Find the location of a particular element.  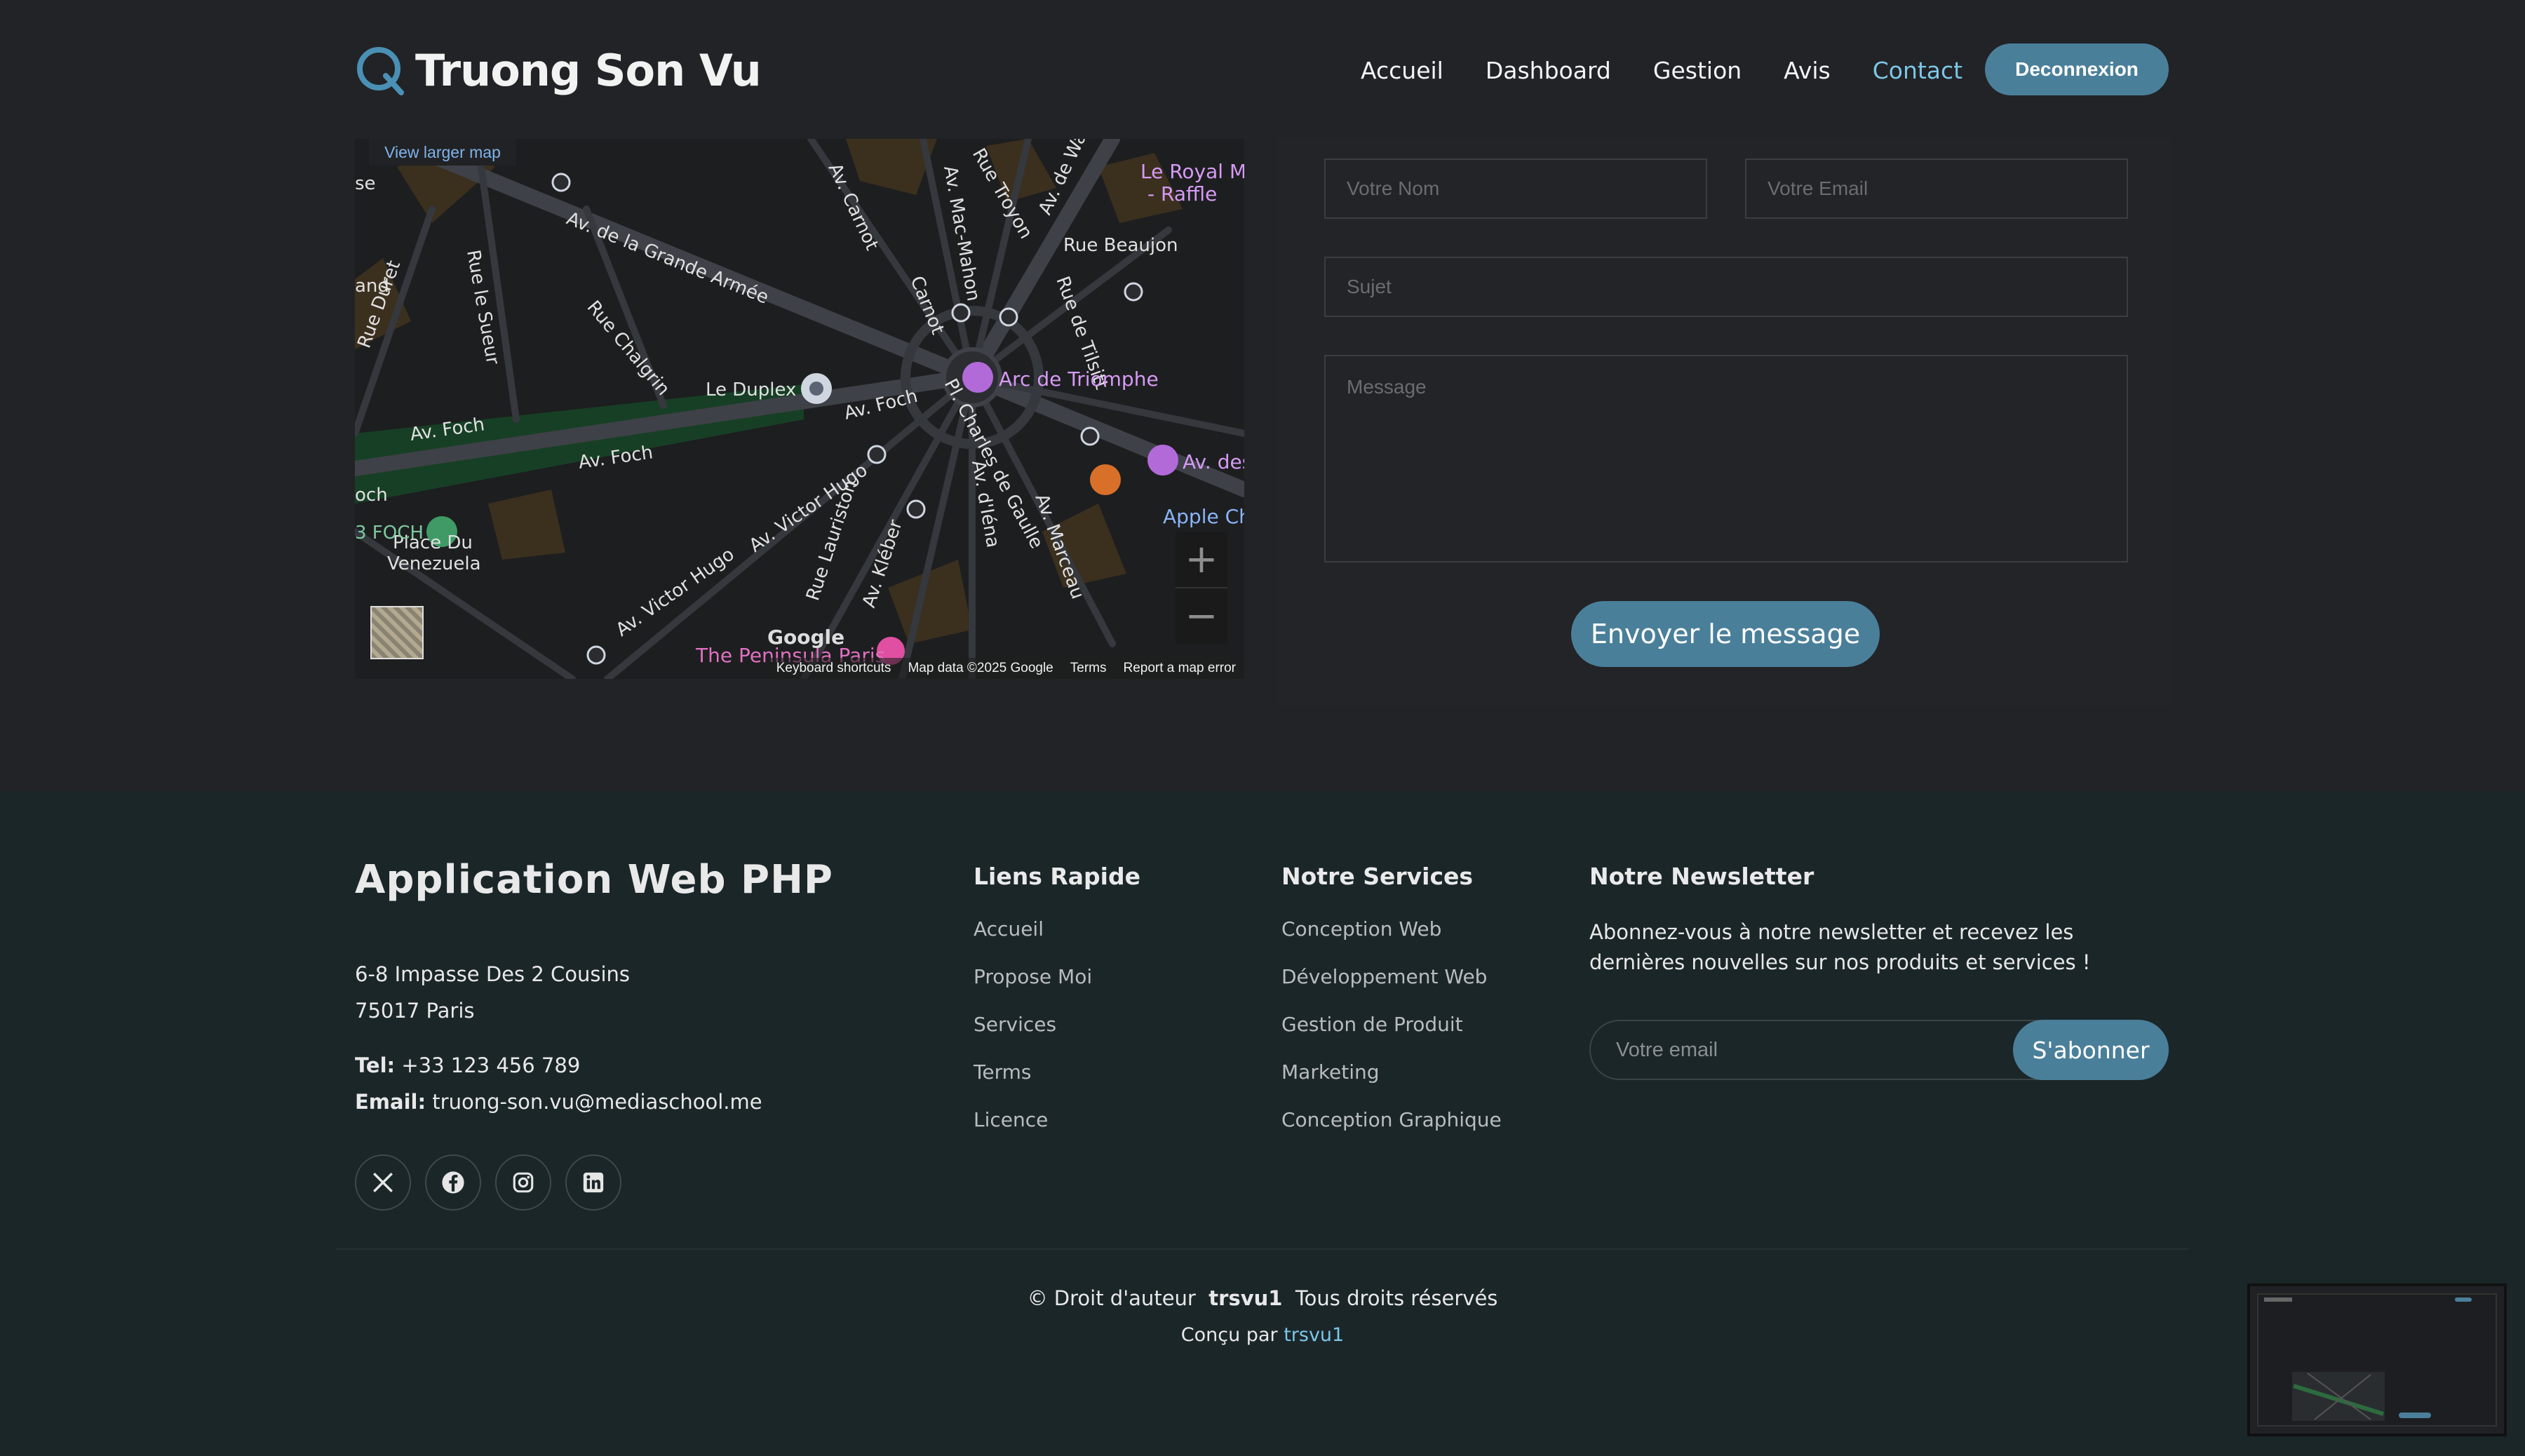

restaurant-marker is located at coordinates (1105, 479).